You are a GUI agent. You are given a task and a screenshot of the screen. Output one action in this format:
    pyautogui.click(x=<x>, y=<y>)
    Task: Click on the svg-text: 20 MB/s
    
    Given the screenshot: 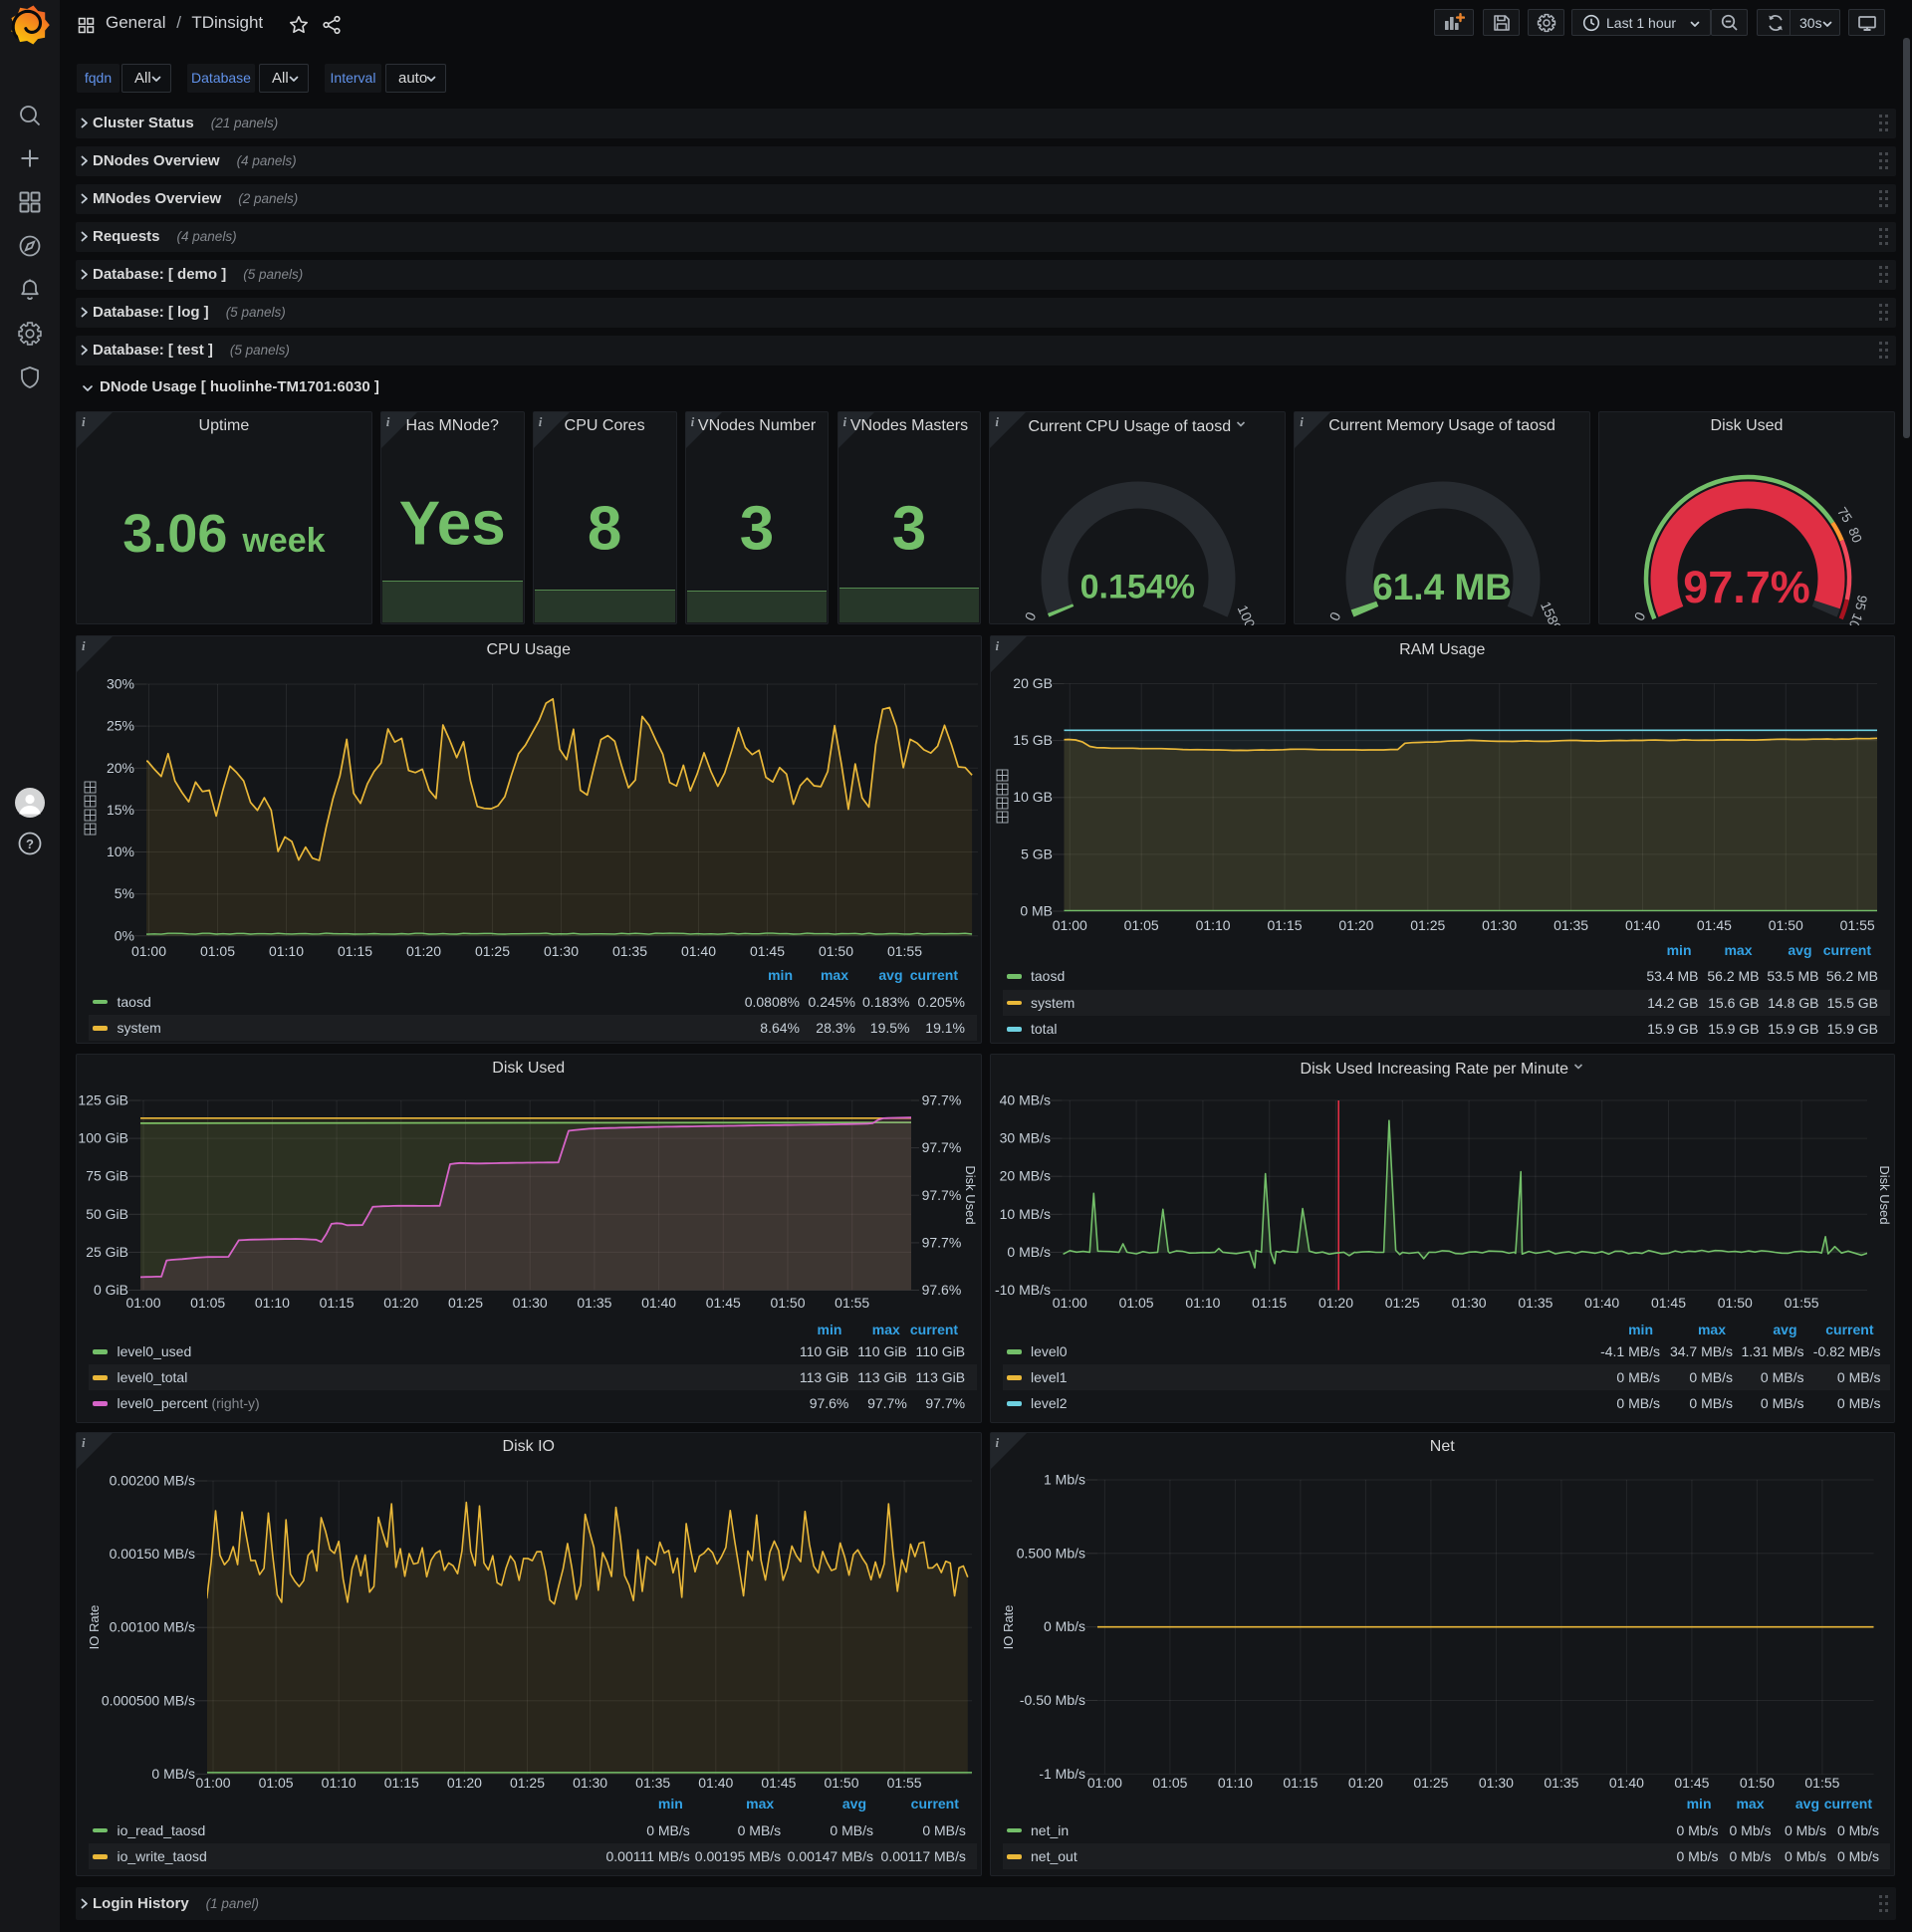 What is the action you would take?
    pyautogui.click(x=1024, y=1176)
    